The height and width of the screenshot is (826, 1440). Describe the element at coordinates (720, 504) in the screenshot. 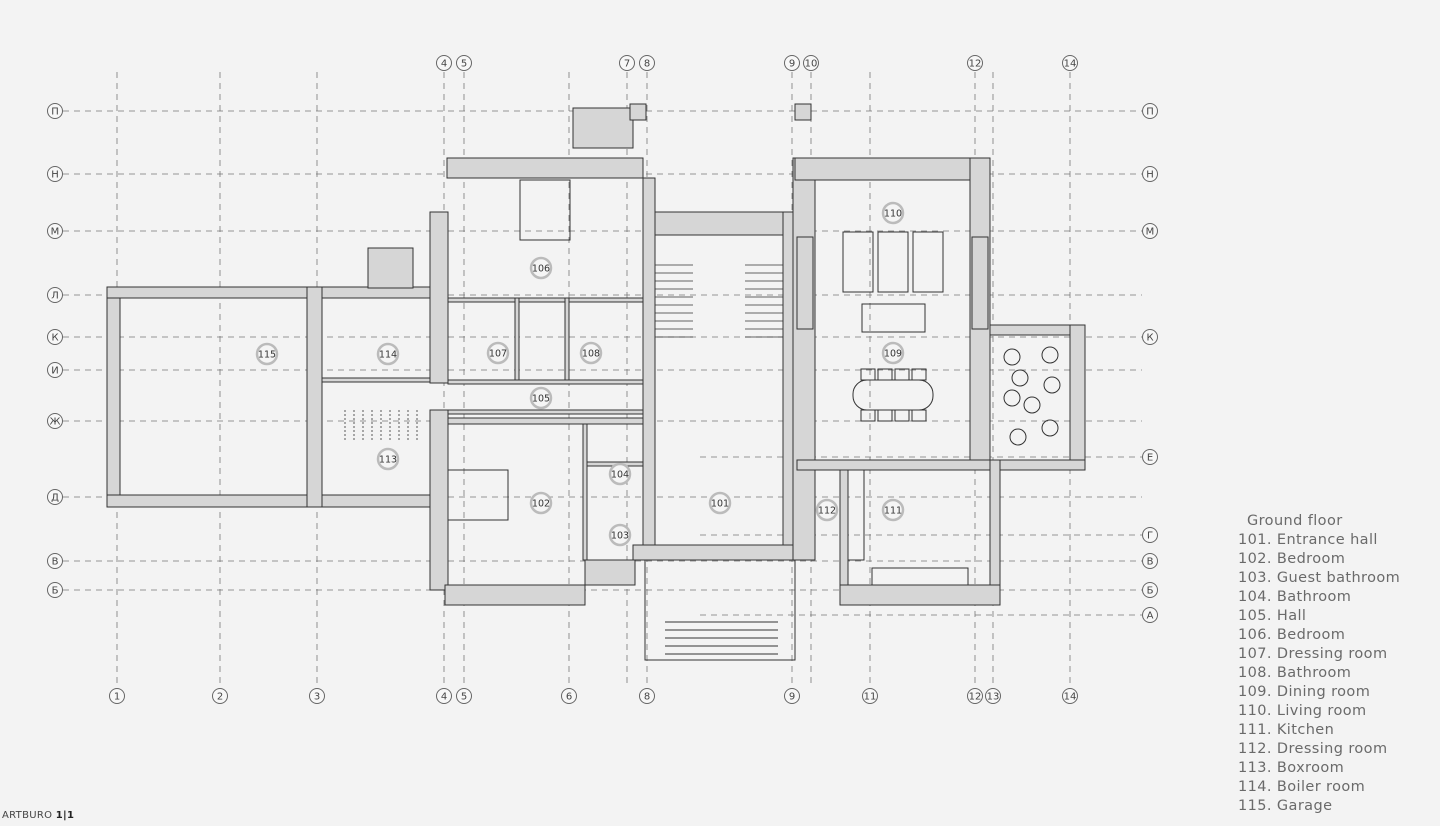

I see `room-tag-101: 101` at that location.